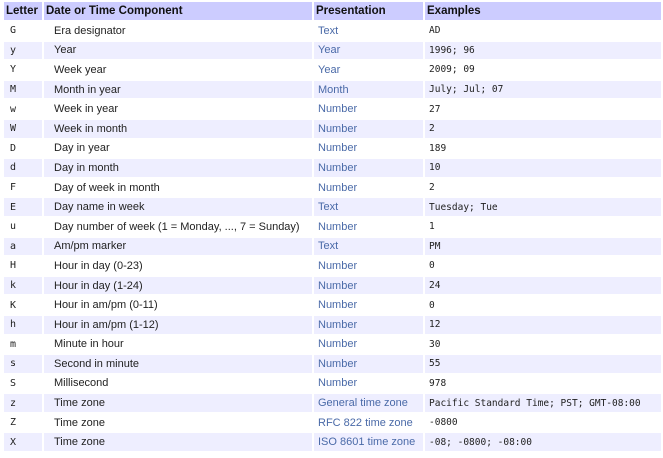 Image resolution: width=663 pixels, height=458 pixels. Describe the element at coordinates (543, 109) in the screenshot. I see `example-cell: 27` at that location.